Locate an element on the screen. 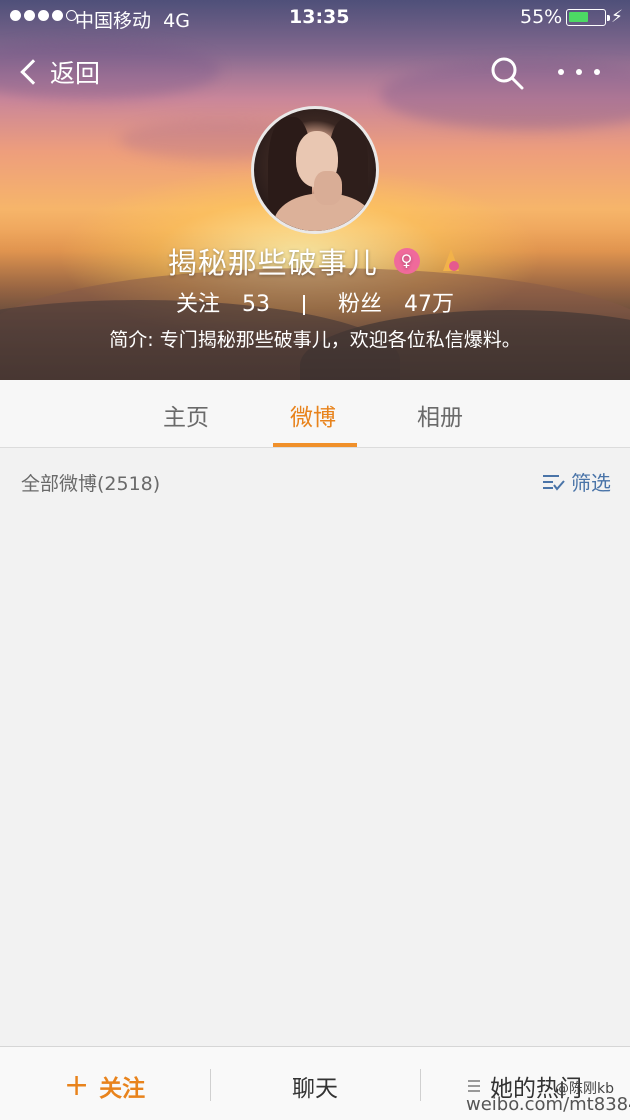 The height and width of the screenshot is (1120, 630). back-label: 返回 is located at coordinates (75, 73).